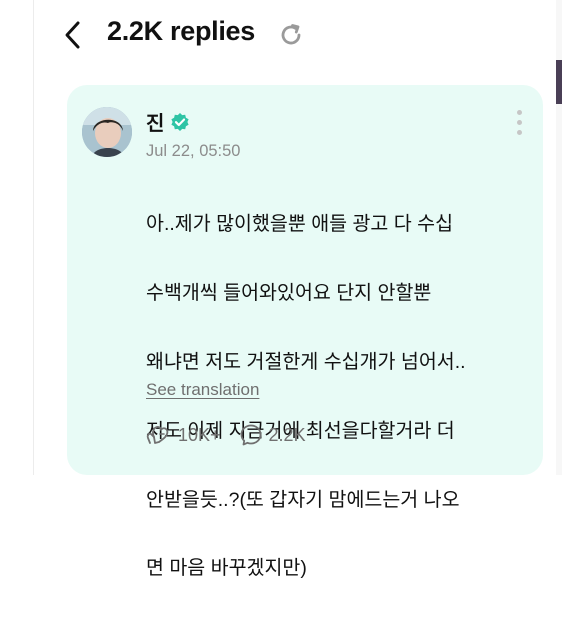 The image size is (562, 620). I want to click on more-options-button, so click(519, 122).